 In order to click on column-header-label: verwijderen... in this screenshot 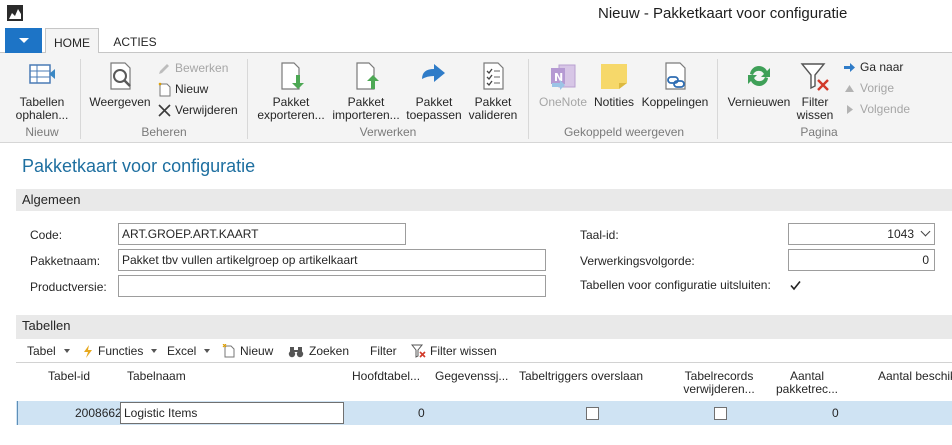, I will do `click(719, 389)`.